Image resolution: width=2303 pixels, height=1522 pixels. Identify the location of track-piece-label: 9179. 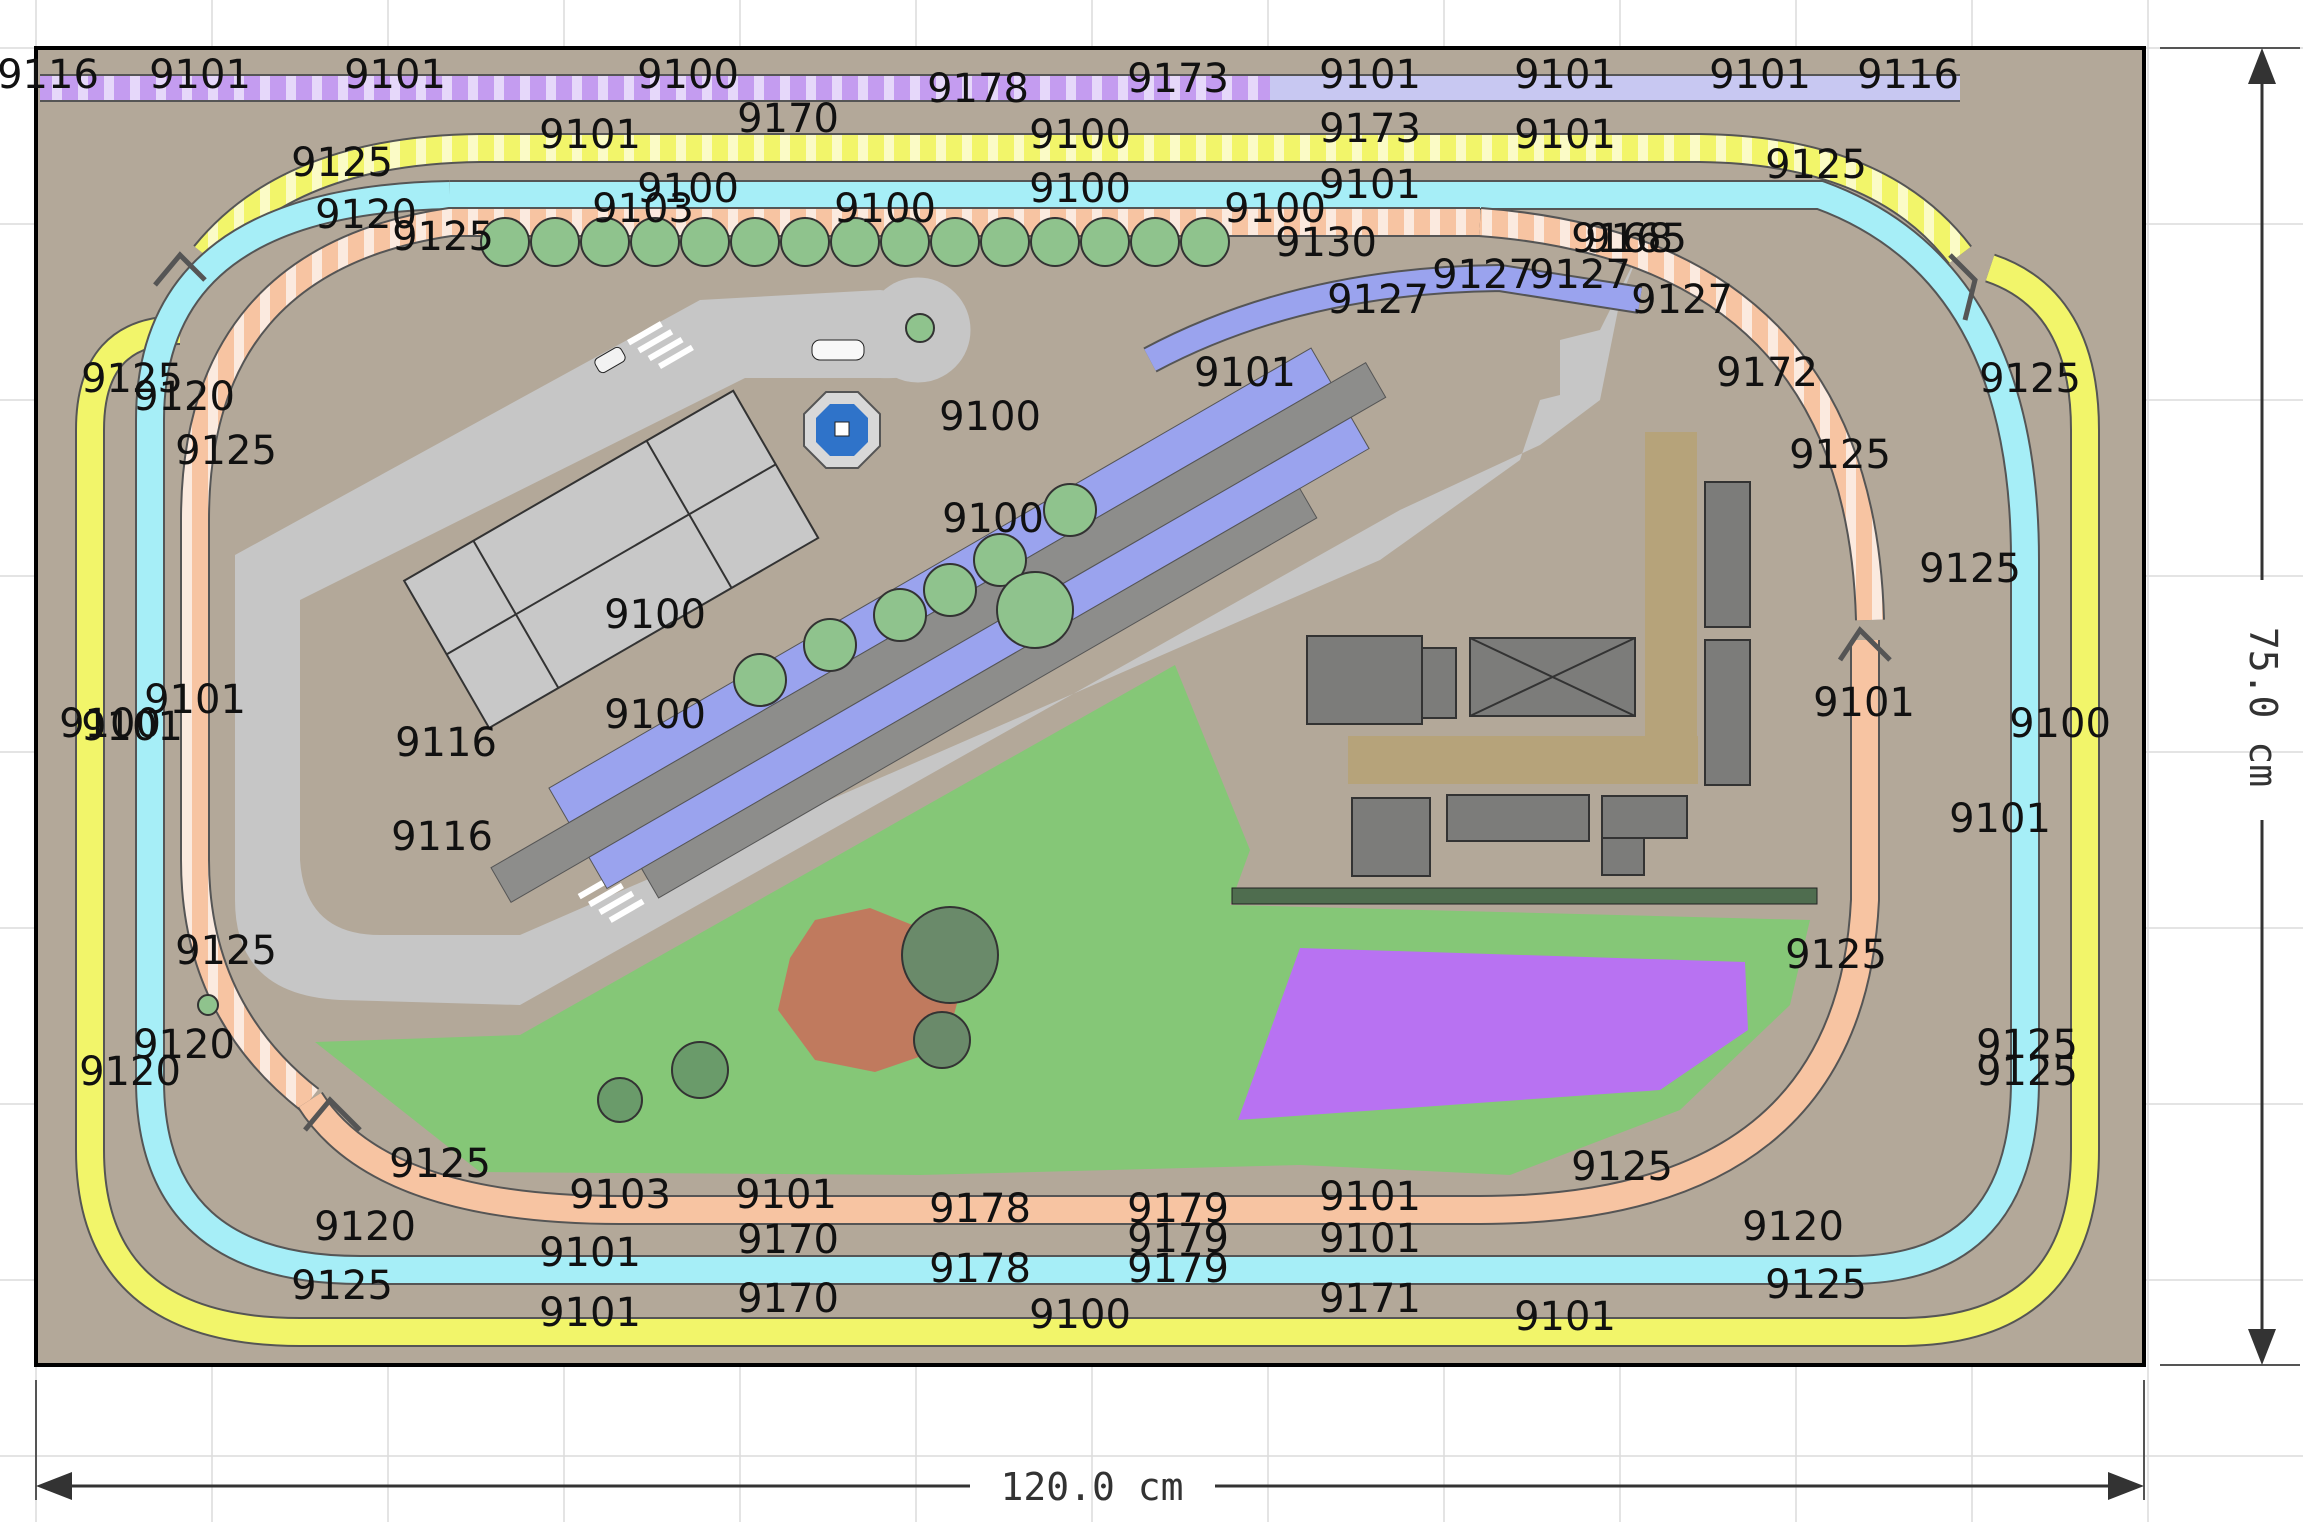
(1178, 1269).